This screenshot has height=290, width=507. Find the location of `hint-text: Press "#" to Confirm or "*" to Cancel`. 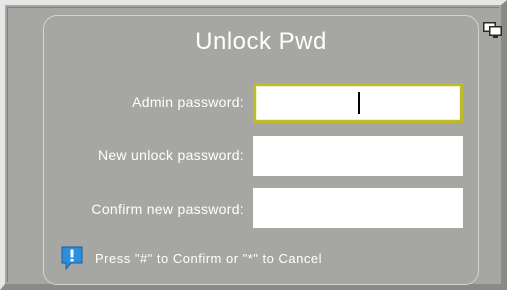

hint-text: Press "#" to Confirm or "*" to Cancel is located at coordinates (208, 258).